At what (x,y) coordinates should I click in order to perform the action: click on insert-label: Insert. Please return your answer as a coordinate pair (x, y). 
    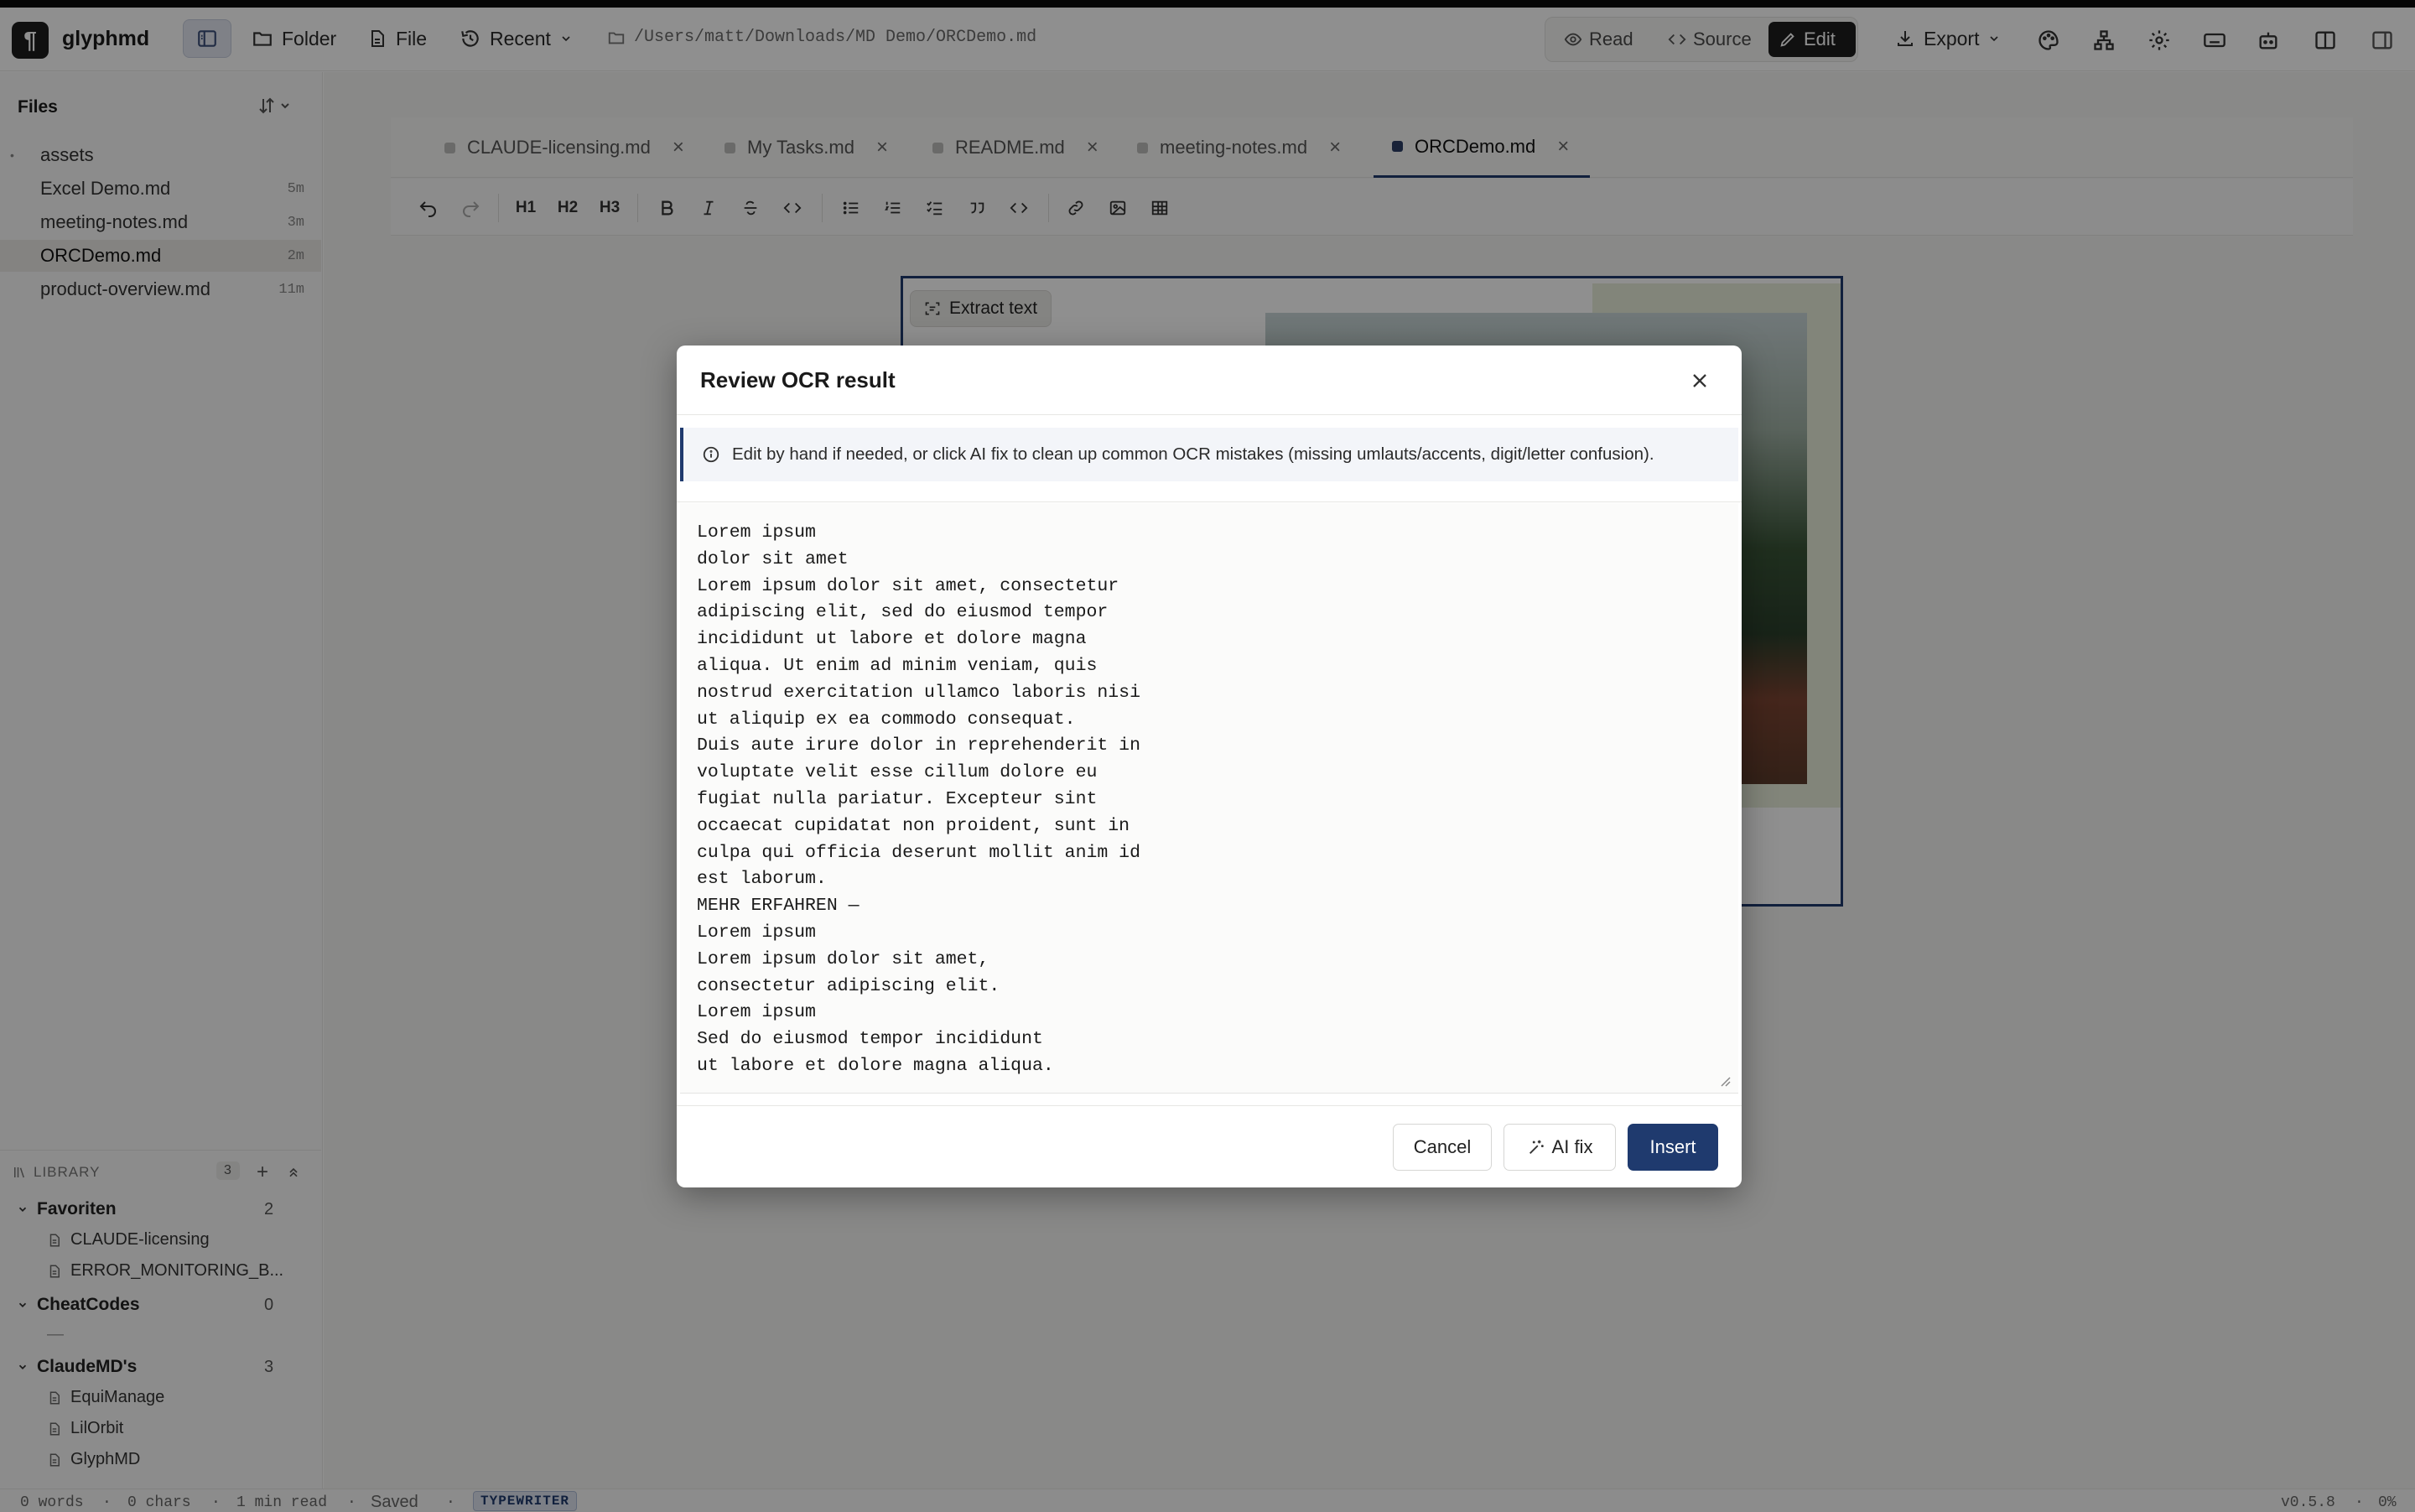
    Looking at the image, I should click on (1672, 1146).